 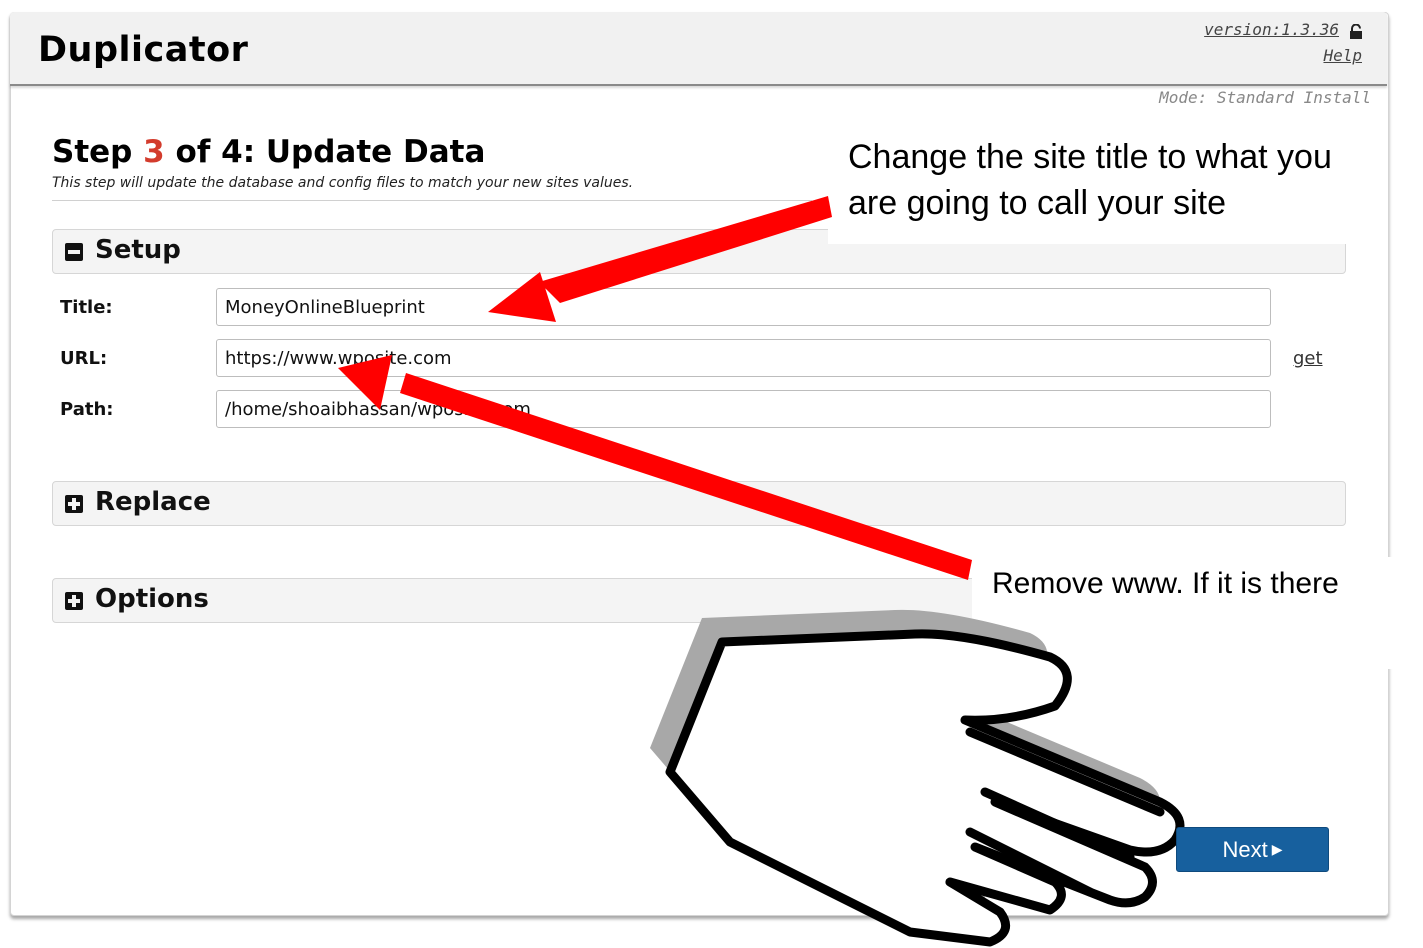 What do you see at coordinates (660, 259) in the screenshot?
I see `arrow-to-title` at bounding box center [660, 259].